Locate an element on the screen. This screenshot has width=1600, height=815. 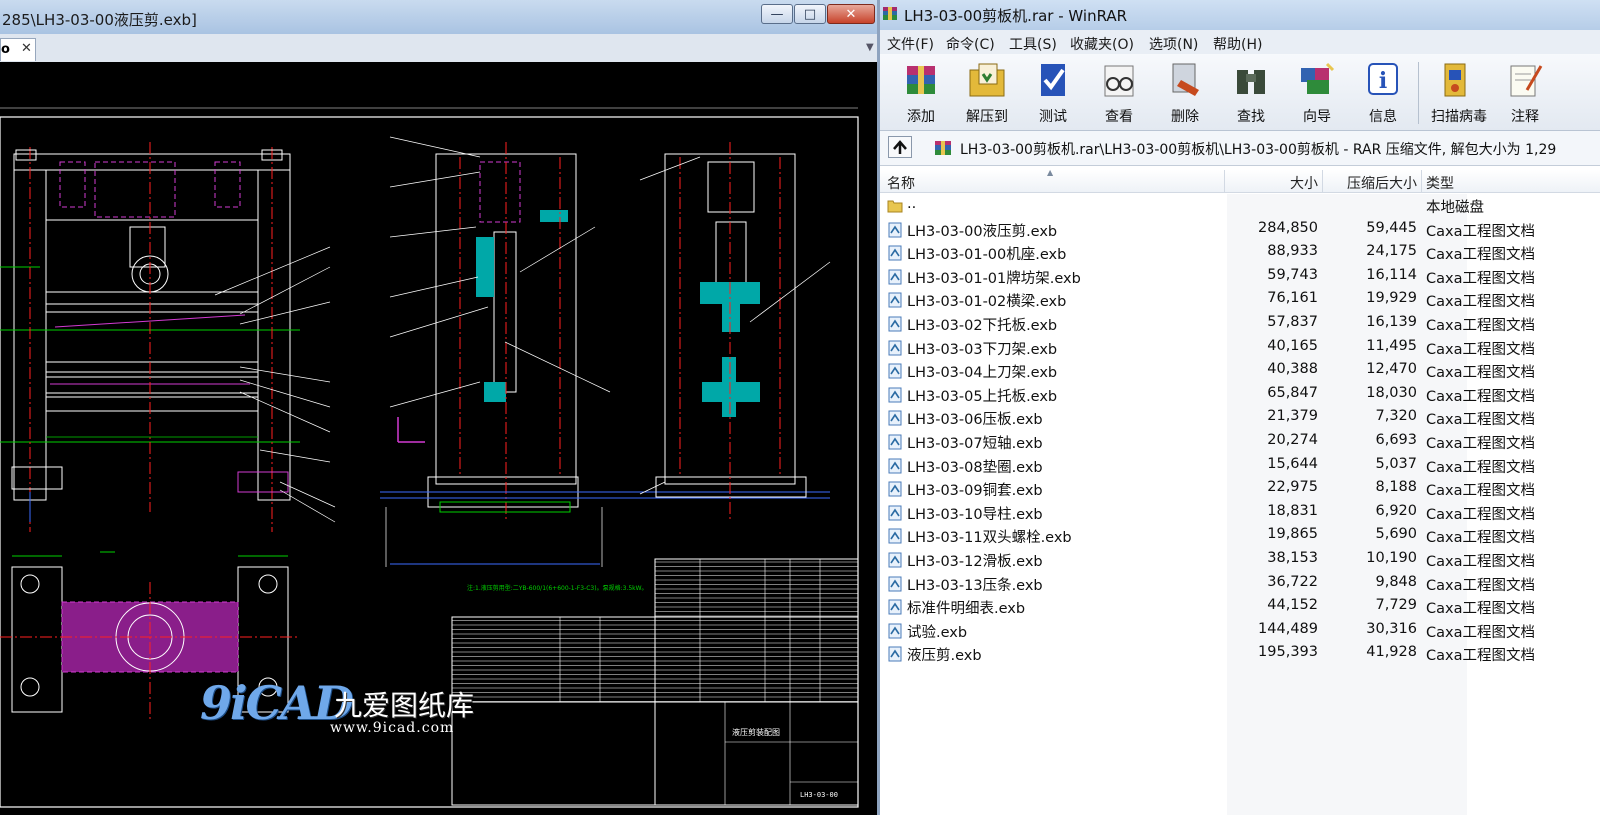
column-type: 类型 is located at coordinates (1440, 183).